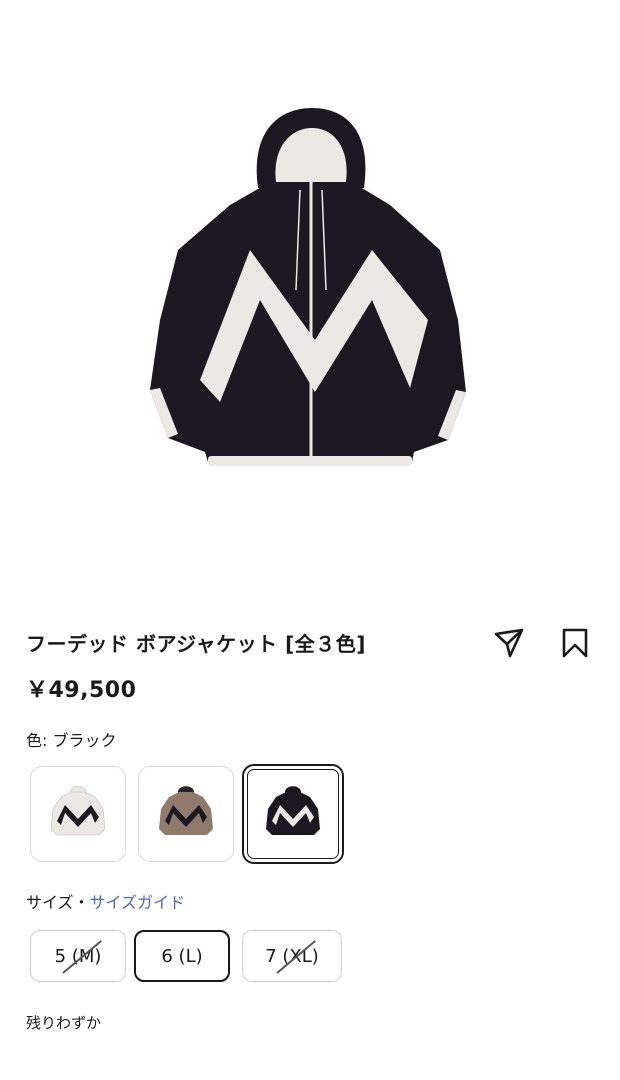 Image resolution: width=620 pixels, height=1080 pixels. Describe the element at coordinates (81, 690) in the screenshot. I see `product-price: ￥49,500` at that location.